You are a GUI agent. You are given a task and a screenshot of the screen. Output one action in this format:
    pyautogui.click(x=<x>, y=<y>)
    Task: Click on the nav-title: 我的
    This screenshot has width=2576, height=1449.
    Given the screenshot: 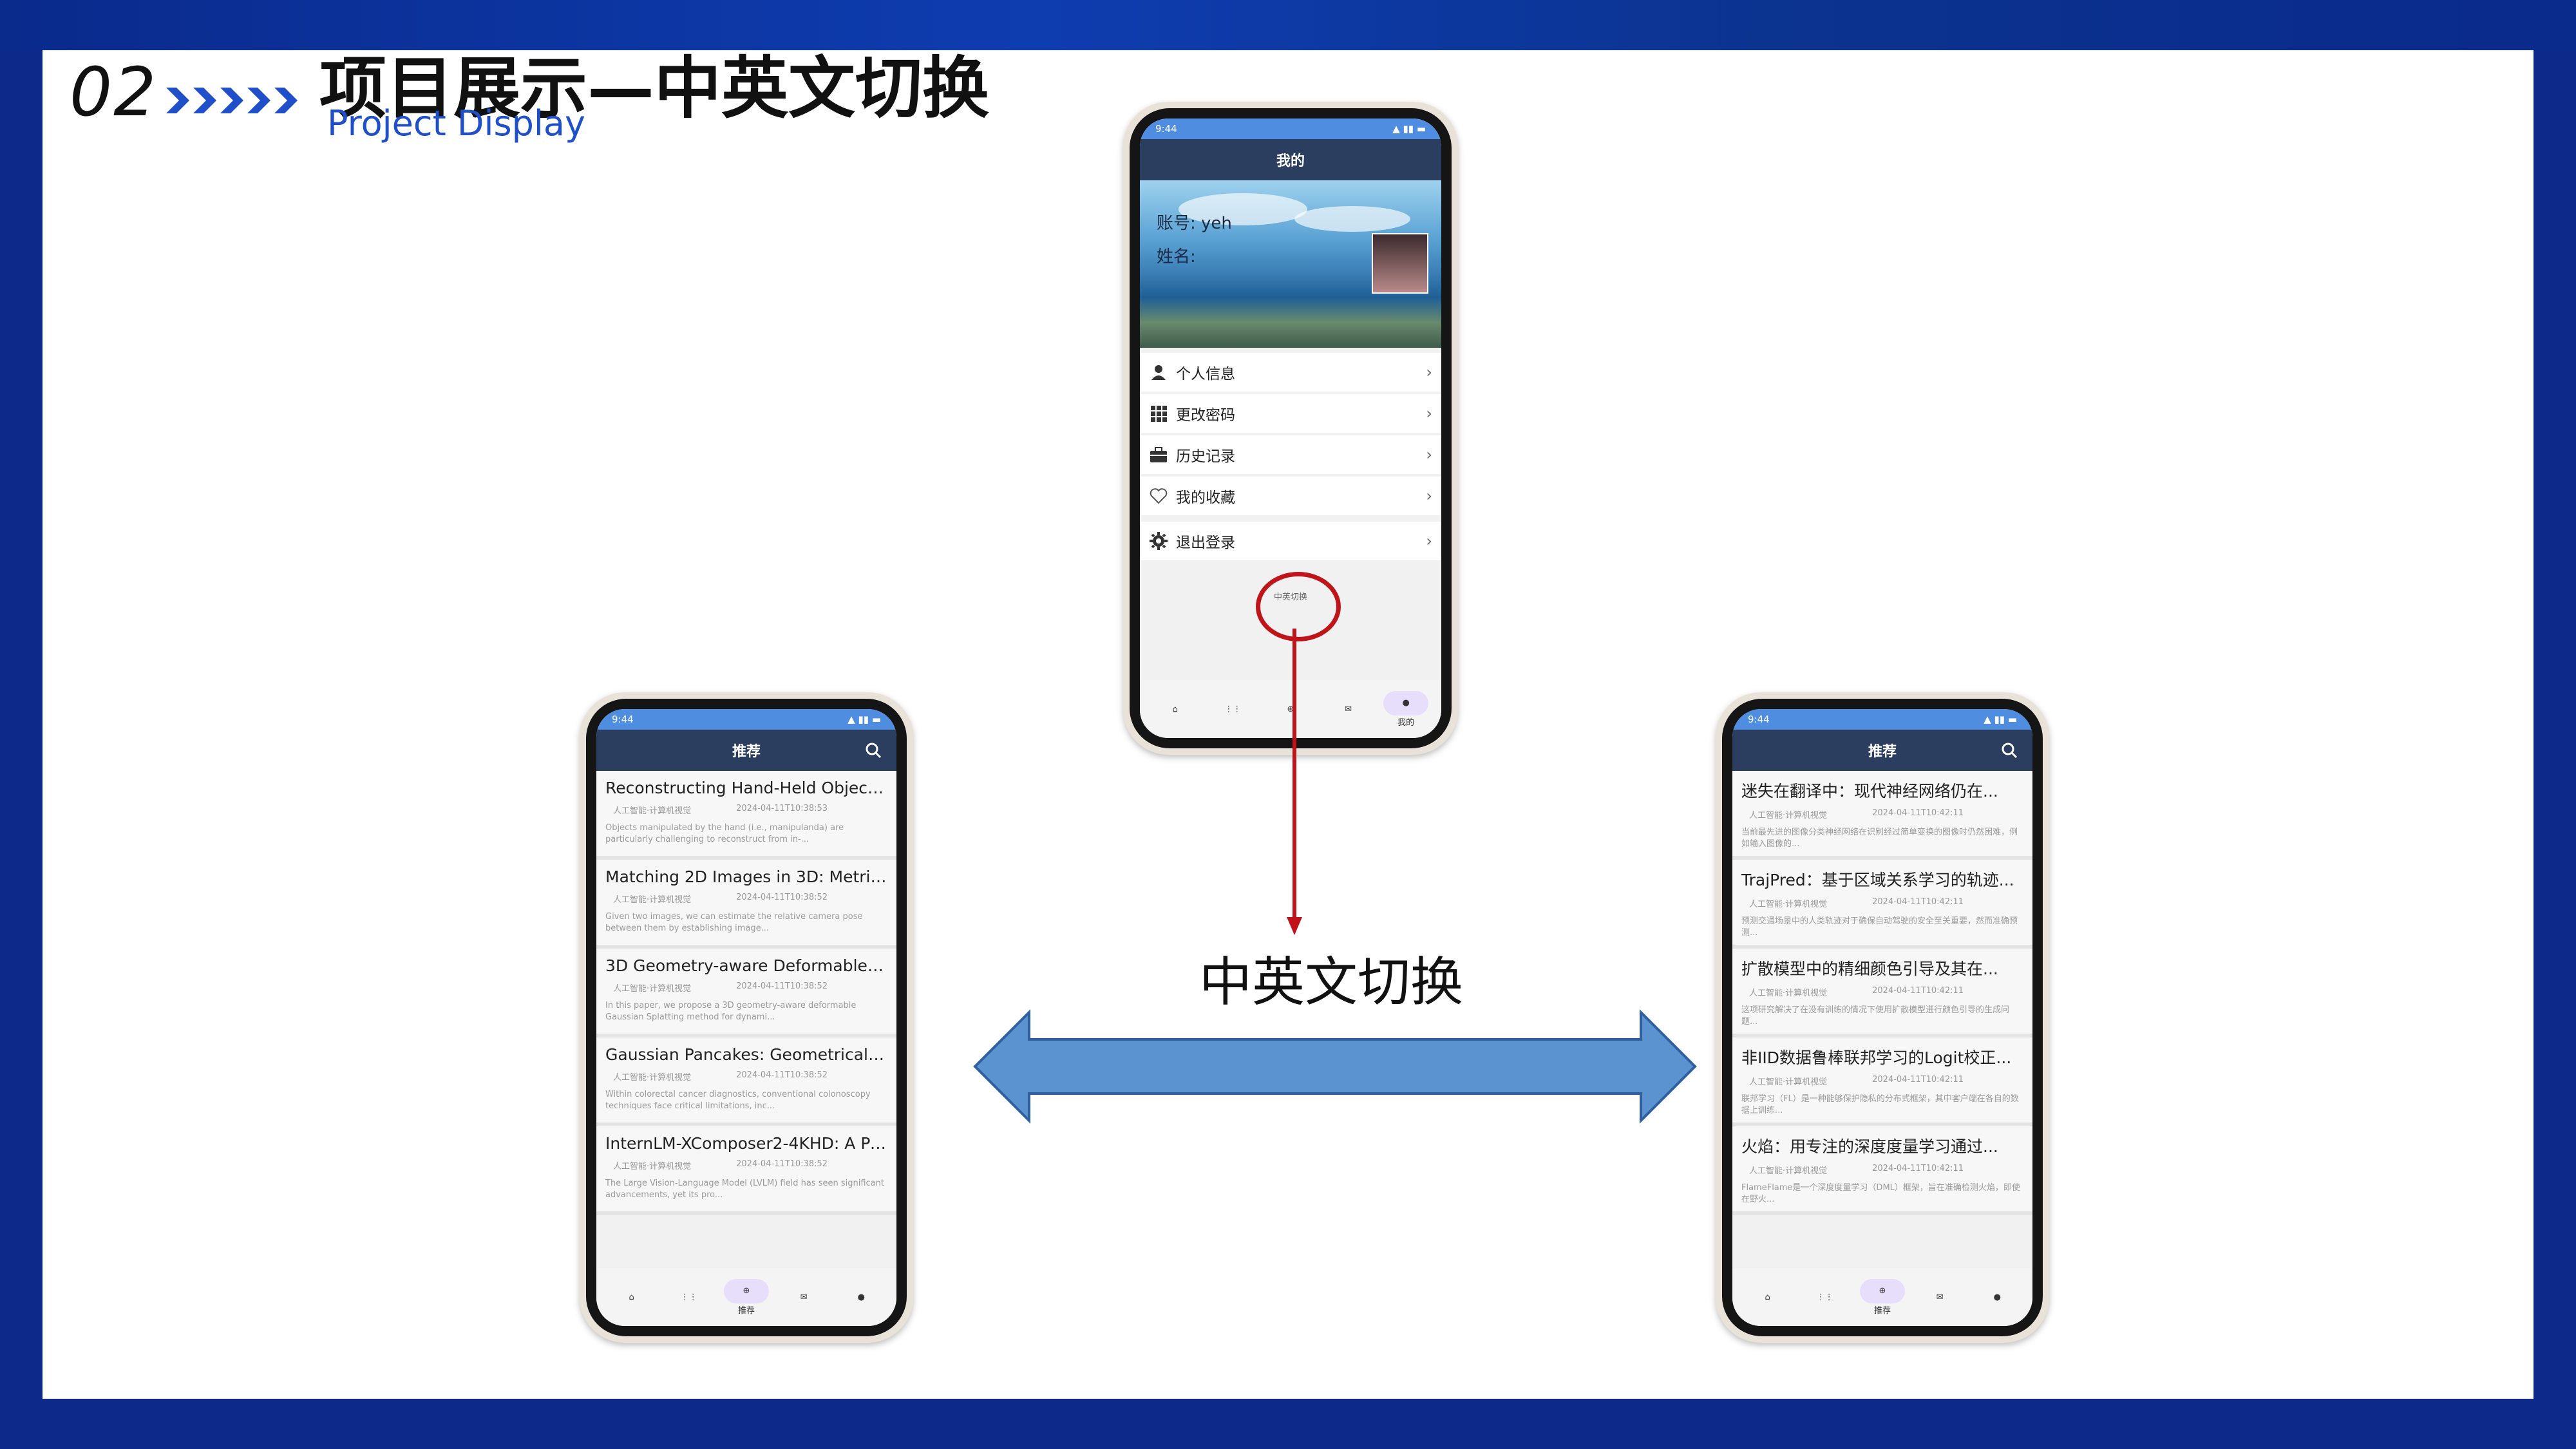 What is the action you would take?
    pyautogui.click(x=1290, y=161)
    